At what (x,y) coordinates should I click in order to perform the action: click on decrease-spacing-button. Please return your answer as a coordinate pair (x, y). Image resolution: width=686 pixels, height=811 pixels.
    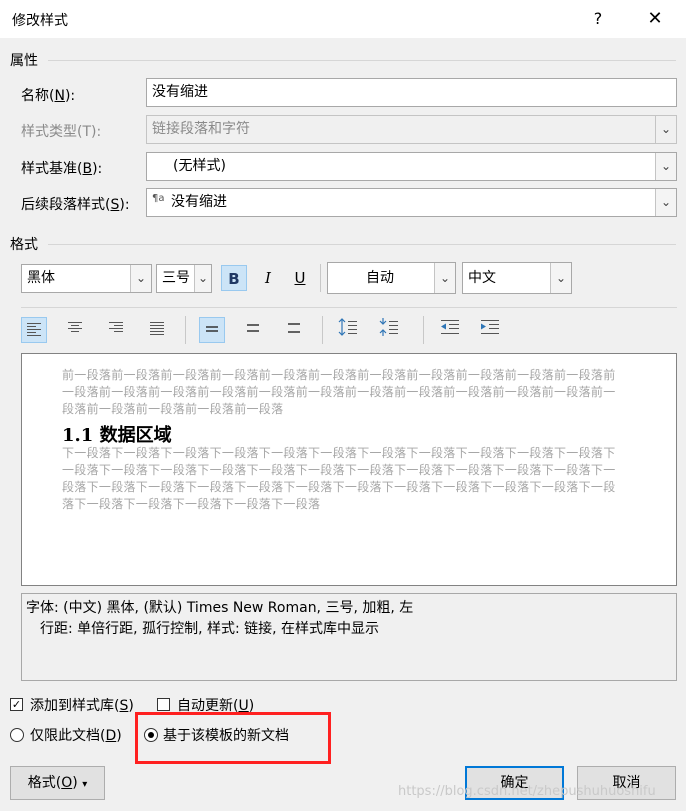
    Looking at the image, I should click on (389, 330).